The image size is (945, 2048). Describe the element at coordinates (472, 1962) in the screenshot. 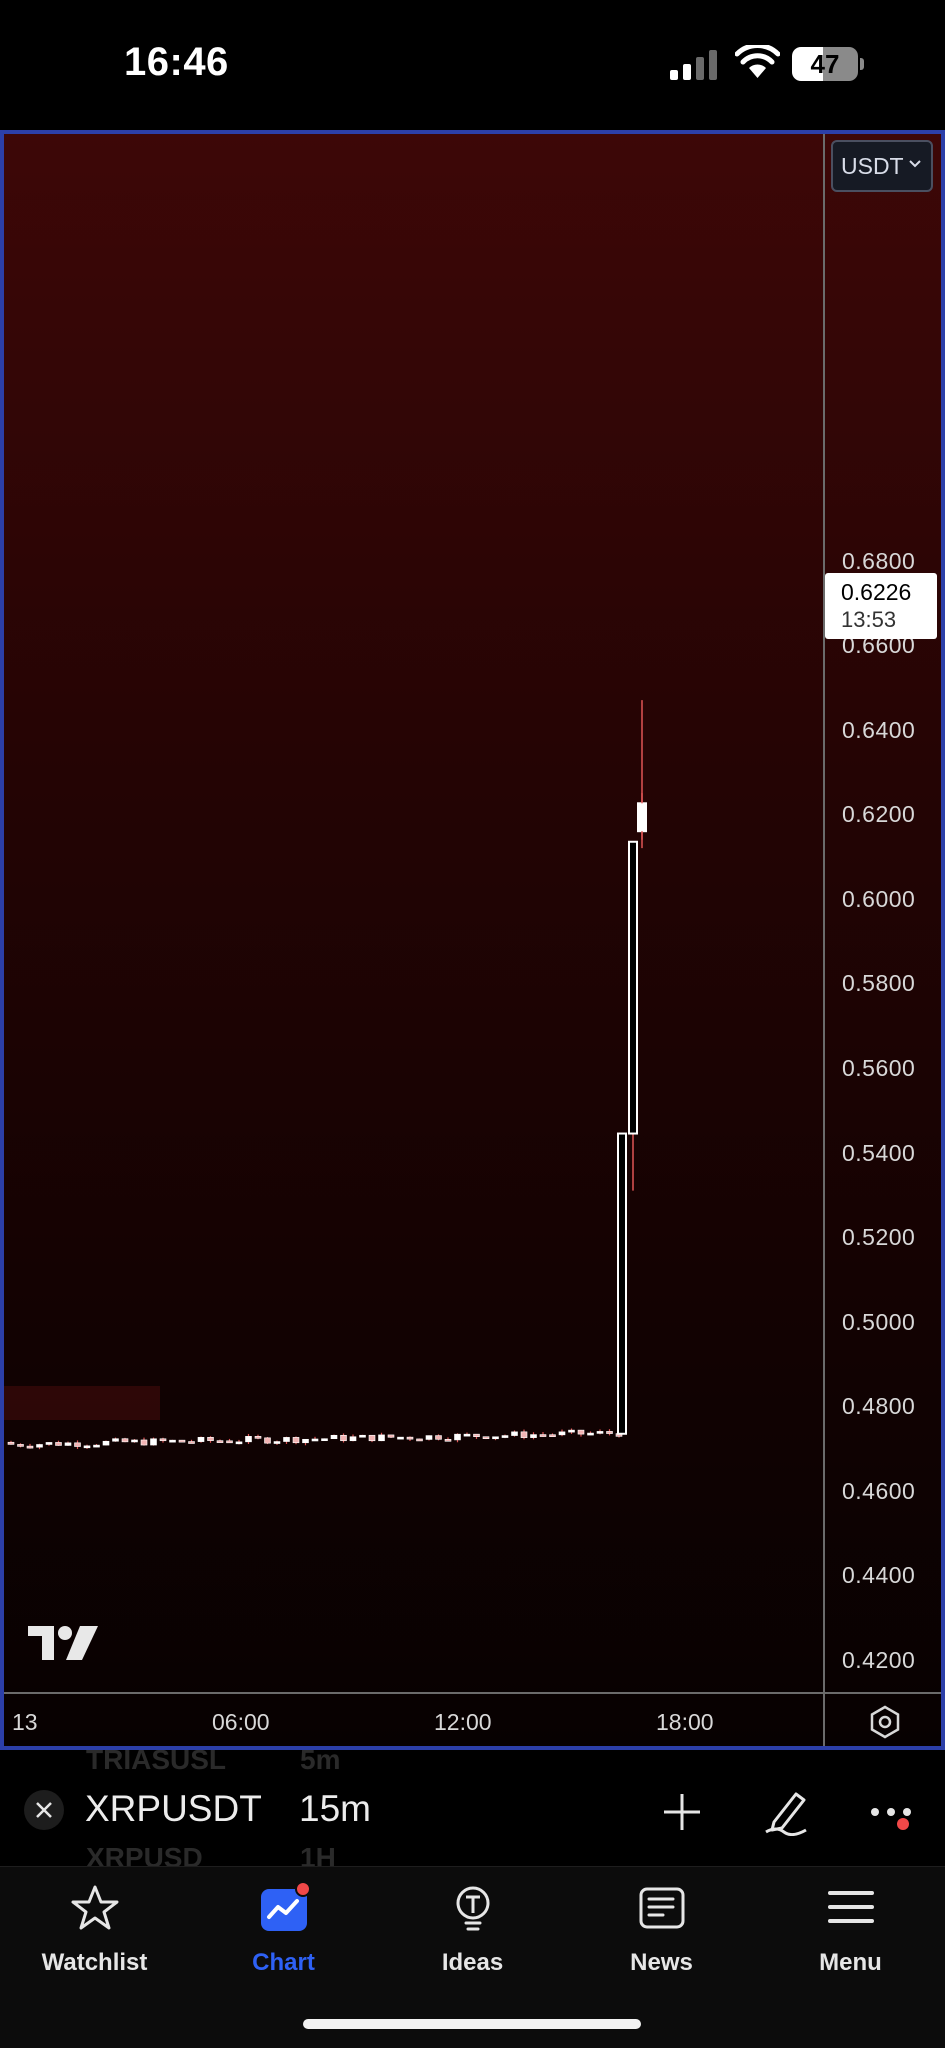

I see `tab-label: Ideas` at that location.